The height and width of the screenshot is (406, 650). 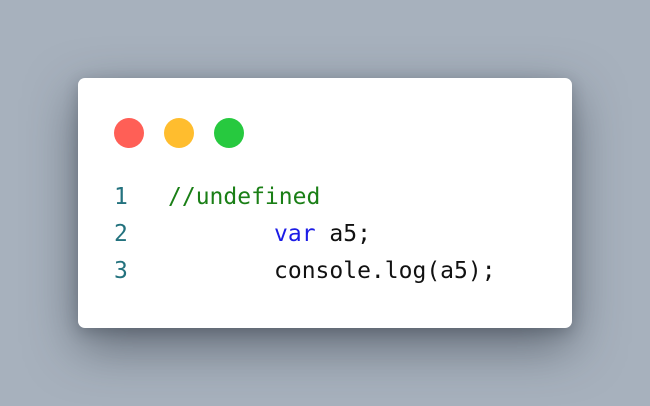 What do you see at coordinates (295, 234) in the screenshot?
I see `keyword-token: var` at bounding box center [295, 234].